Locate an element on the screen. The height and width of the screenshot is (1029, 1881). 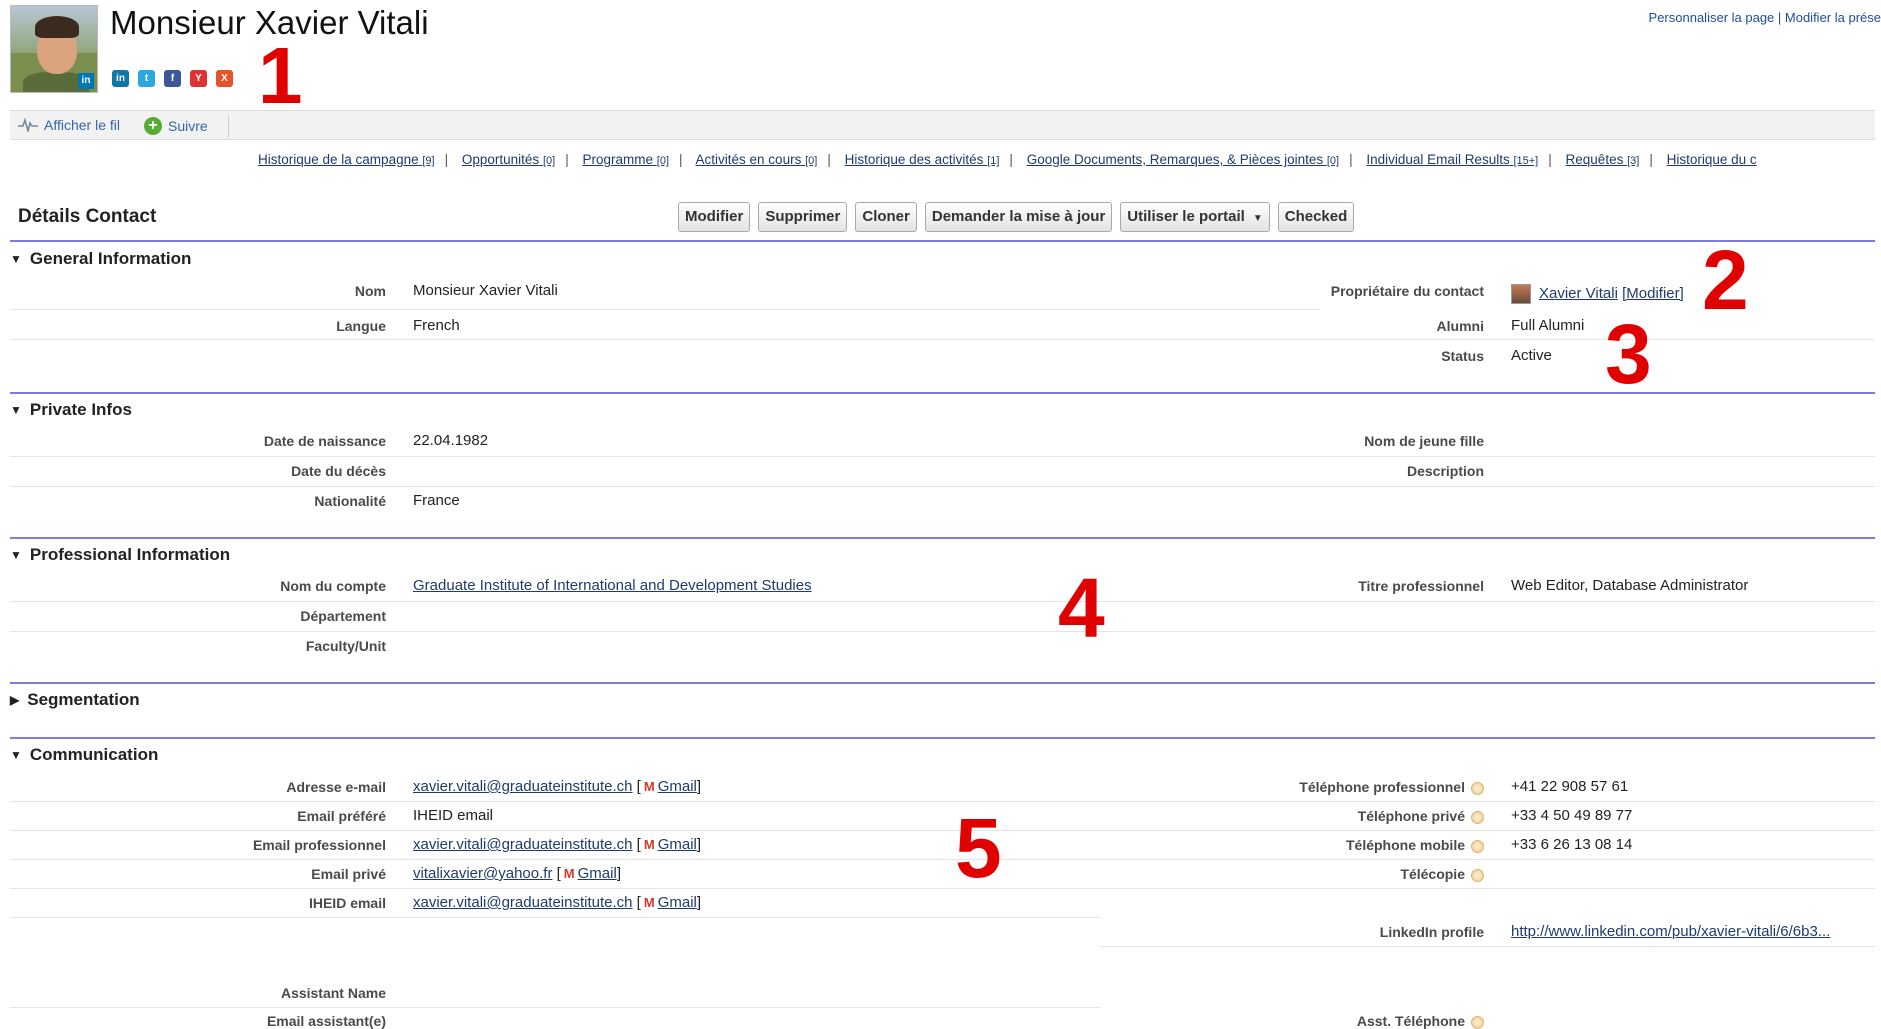
follow-button: + Suivre is located at coordinates (176, 126).